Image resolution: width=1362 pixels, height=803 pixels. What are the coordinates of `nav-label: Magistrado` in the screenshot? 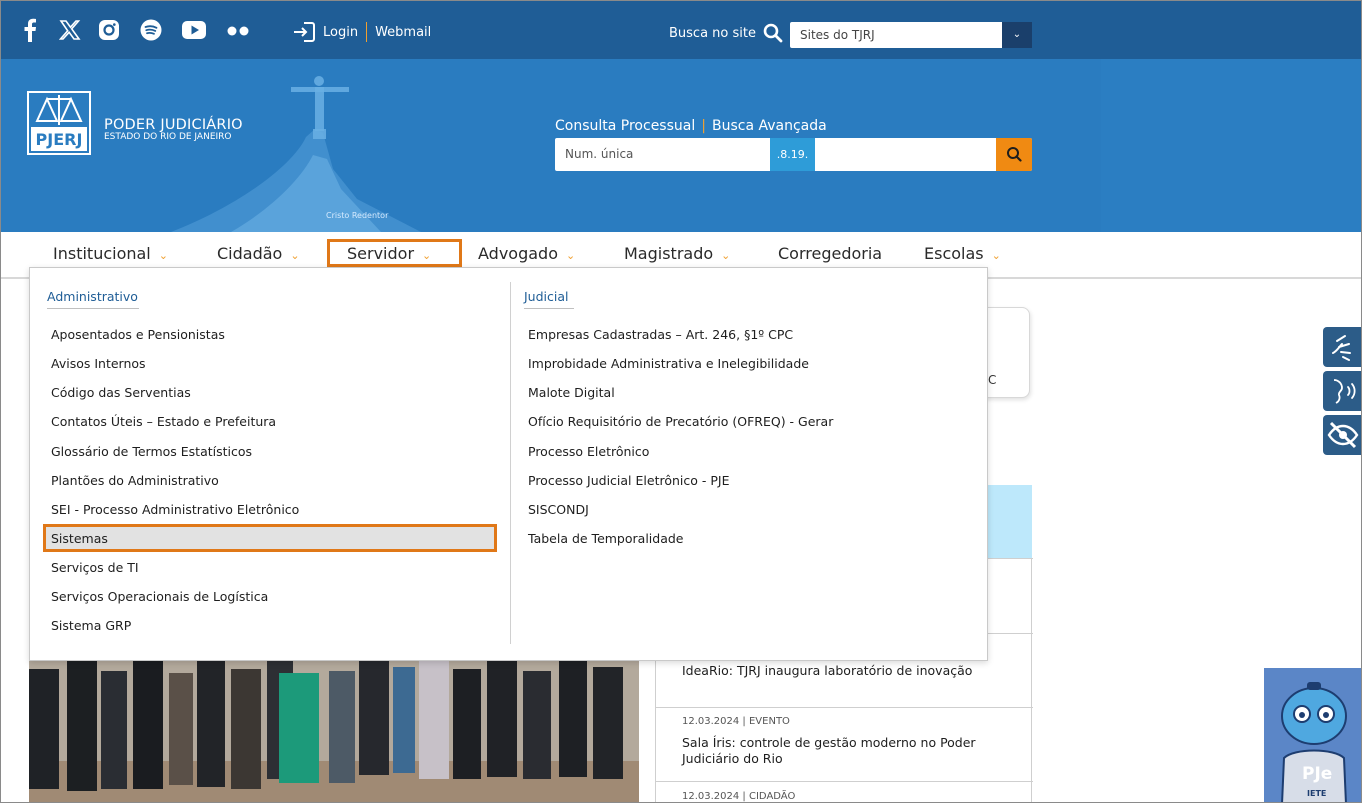 It's located at (669, 253).